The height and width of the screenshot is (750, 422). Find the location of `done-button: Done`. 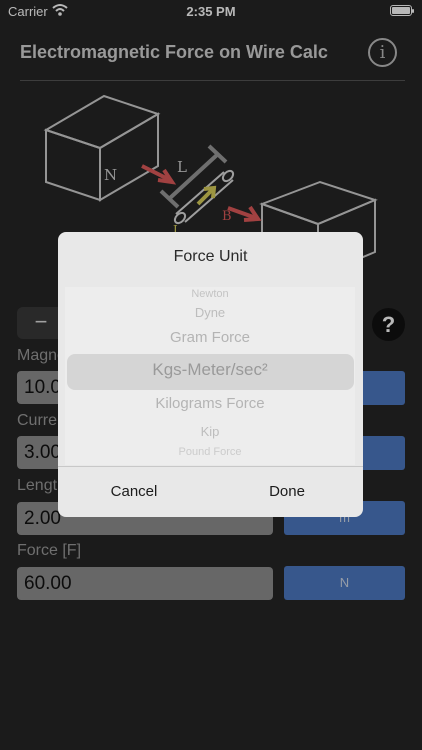

done-button: Done is located at coordinates (287, 492).